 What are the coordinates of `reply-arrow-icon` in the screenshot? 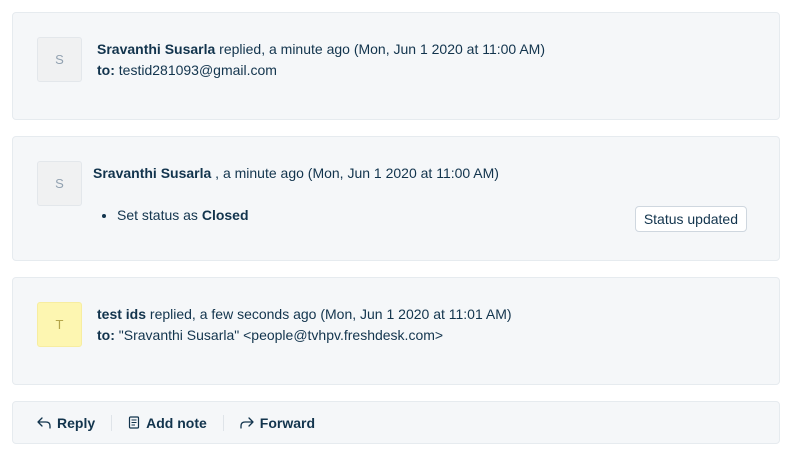 It's located at (44, 422).